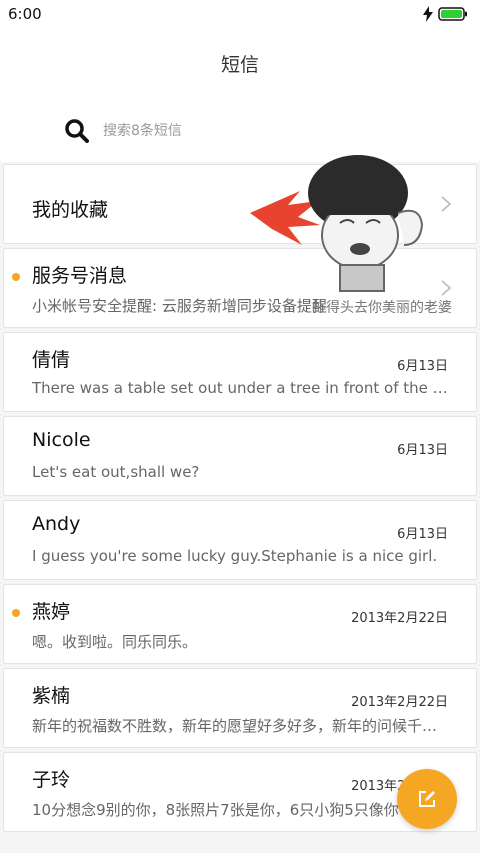 The image size is (480, 853). What do you see at coordinates (240, 14) in the screenshot?
I see `status-bar: 6:00` at bounding box center [240, 14].